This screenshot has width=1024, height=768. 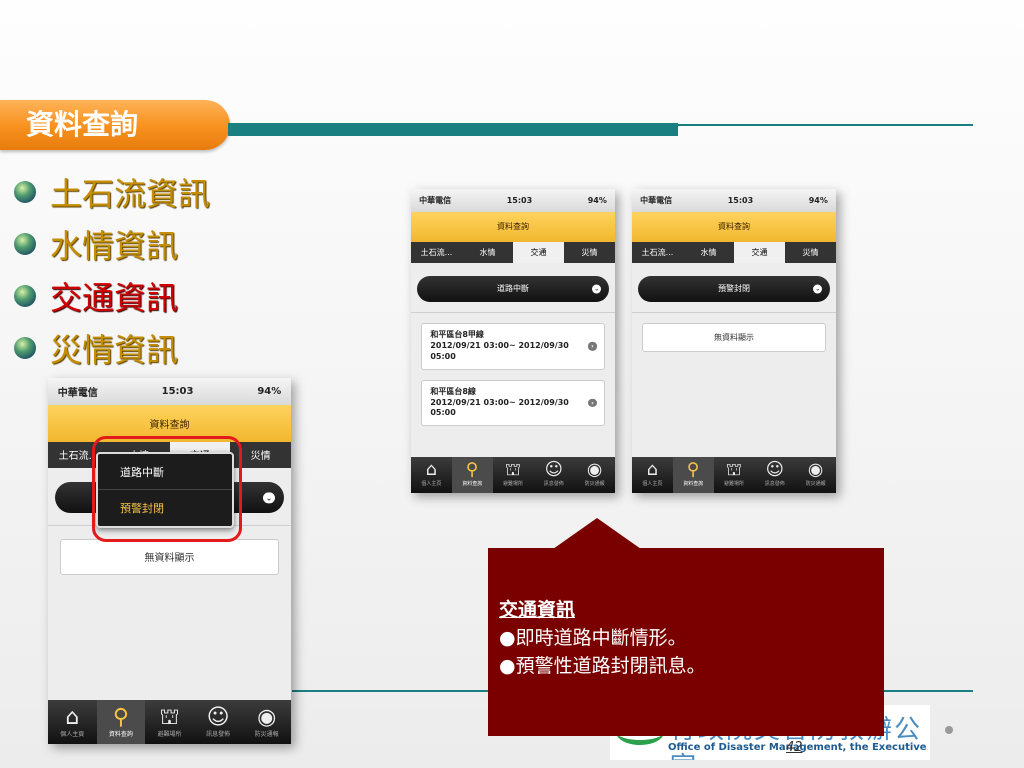 What do you see at coordinates (593, 638) in the screenshot?
I see `callout-line: ●即時道路中斷情形。` at bounding box center [593, 638].